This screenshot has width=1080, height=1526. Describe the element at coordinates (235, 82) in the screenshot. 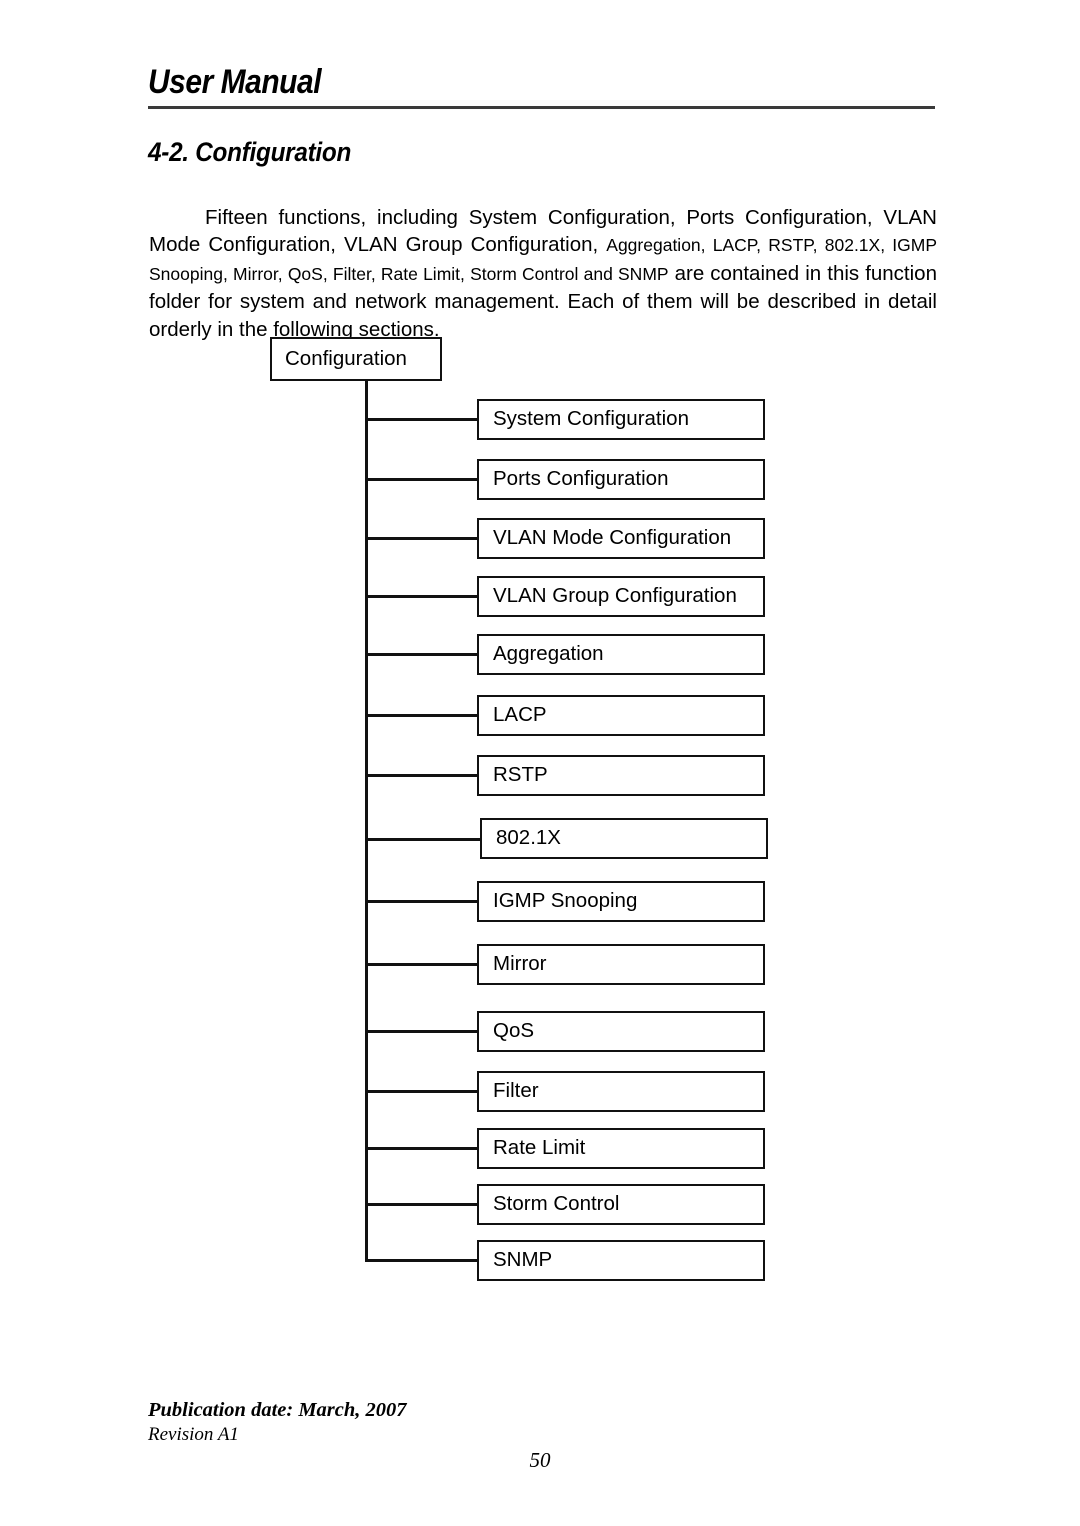

I see `header-title: User Manual` at that location.